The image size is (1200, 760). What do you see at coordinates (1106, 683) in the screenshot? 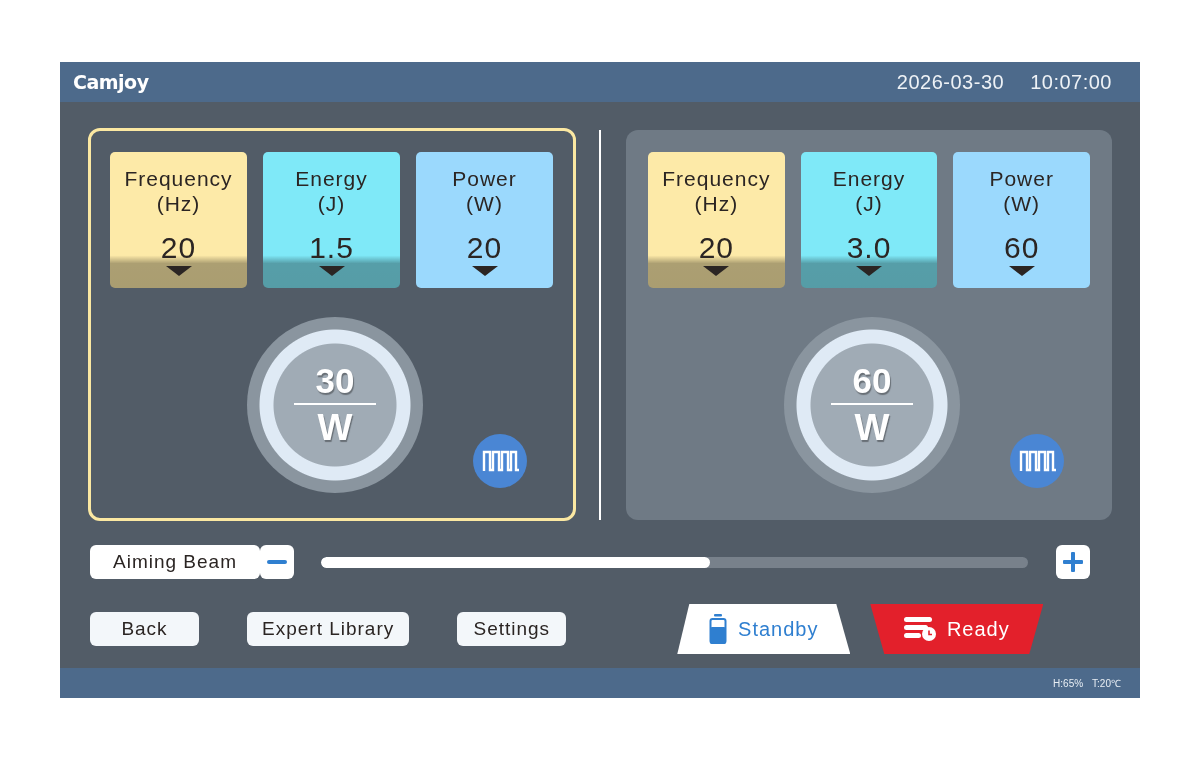
I see `temperature-text: T:20℃` at bounding box center [1106, 683].